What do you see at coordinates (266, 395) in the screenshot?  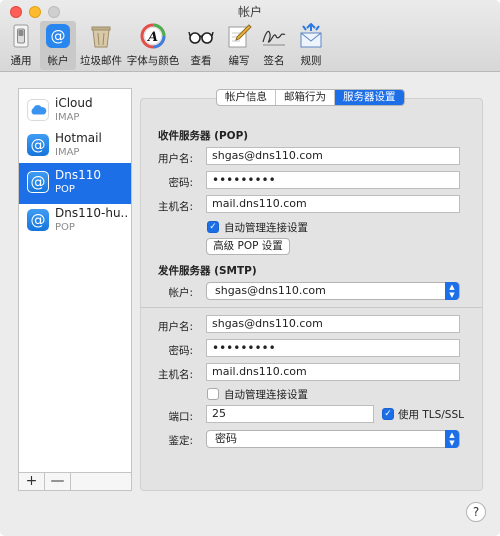 I see `outgoing-auto-manage-label: 自动管理连接设置` at bounding box center [266, 395].